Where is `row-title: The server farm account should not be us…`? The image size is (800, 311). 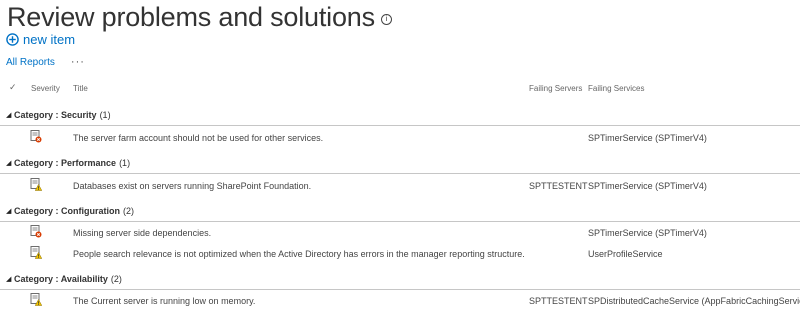 row-title: The server farm account should not be us… is located at coordinates (198, 138).